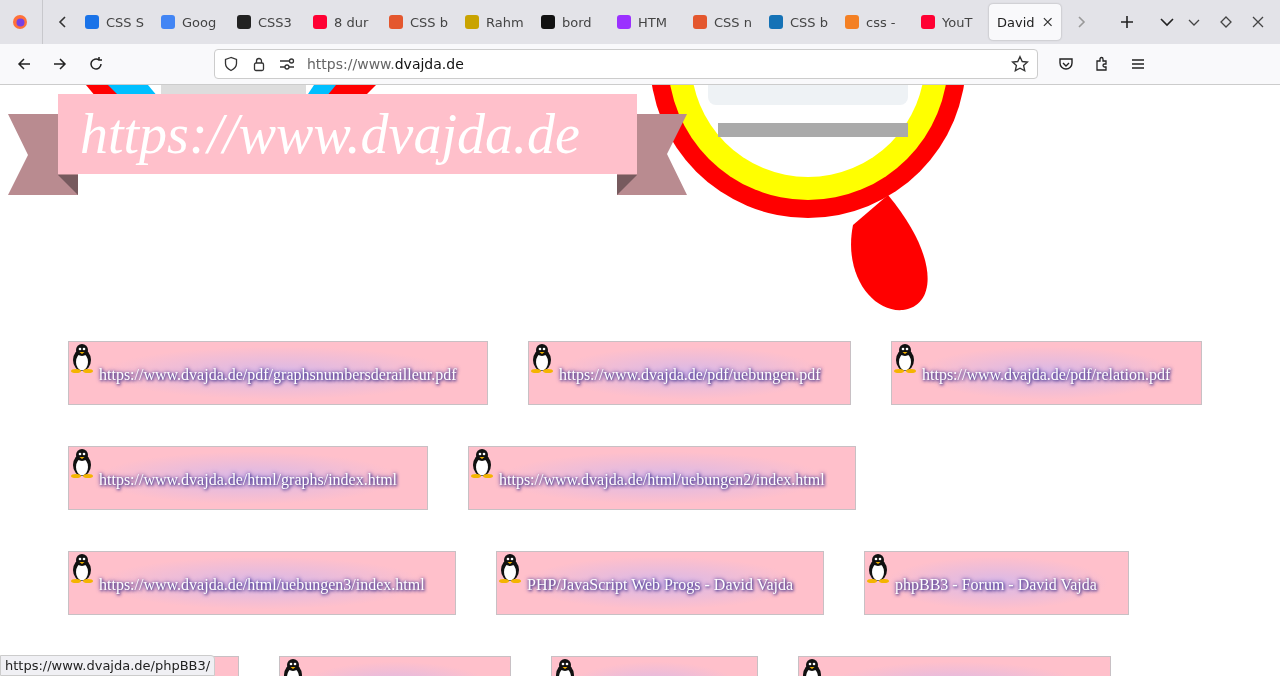 This screenshot has width=1280, height=676. Describe the element at coordinates (626, 64) in the screenshot. I see `address-field: https://www.dvajda.de` at that location.